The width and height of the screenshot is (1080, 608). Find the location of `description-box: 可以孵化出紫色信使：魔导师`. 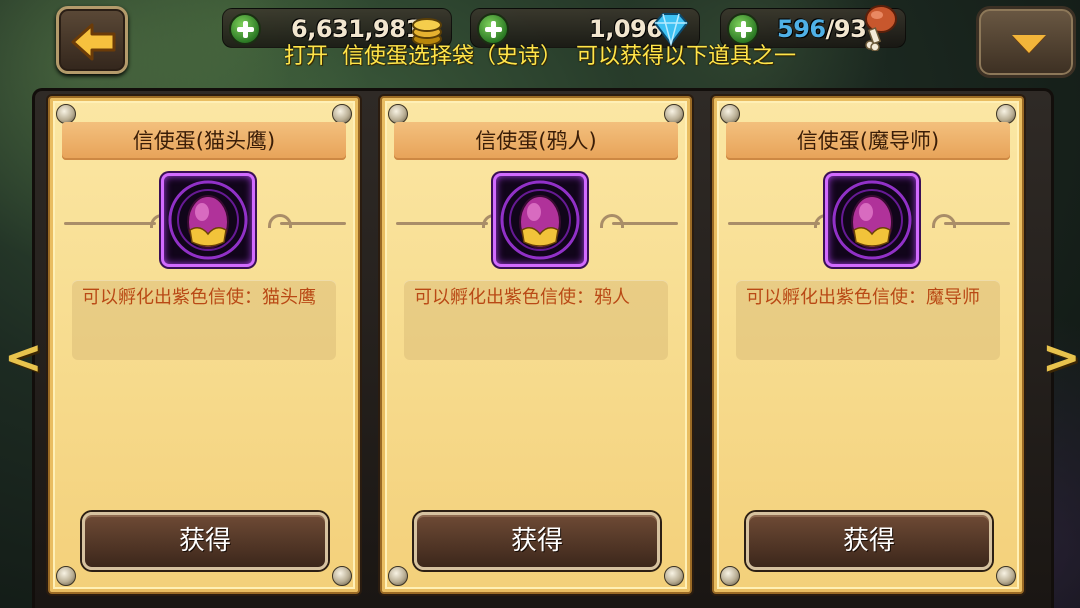

description-box: 可以孵化出紫色信使：魔导师 is located at coordinates (868, 320).